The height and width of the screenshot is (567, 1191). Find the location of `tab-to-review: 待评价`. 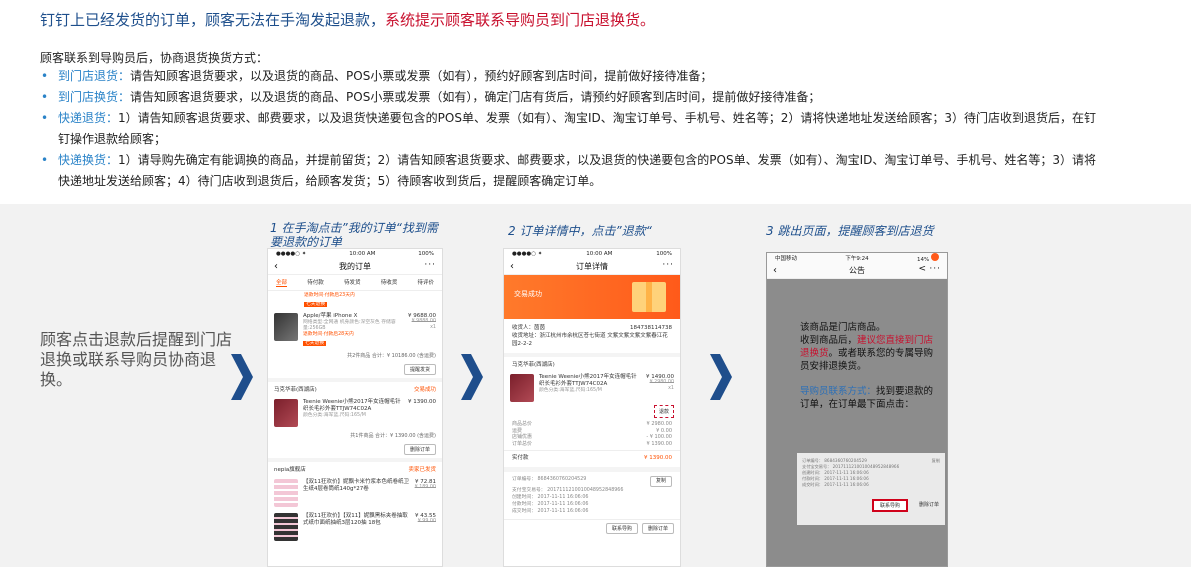

tab-to-review: 待评价 is located at coordinates (425, 282).